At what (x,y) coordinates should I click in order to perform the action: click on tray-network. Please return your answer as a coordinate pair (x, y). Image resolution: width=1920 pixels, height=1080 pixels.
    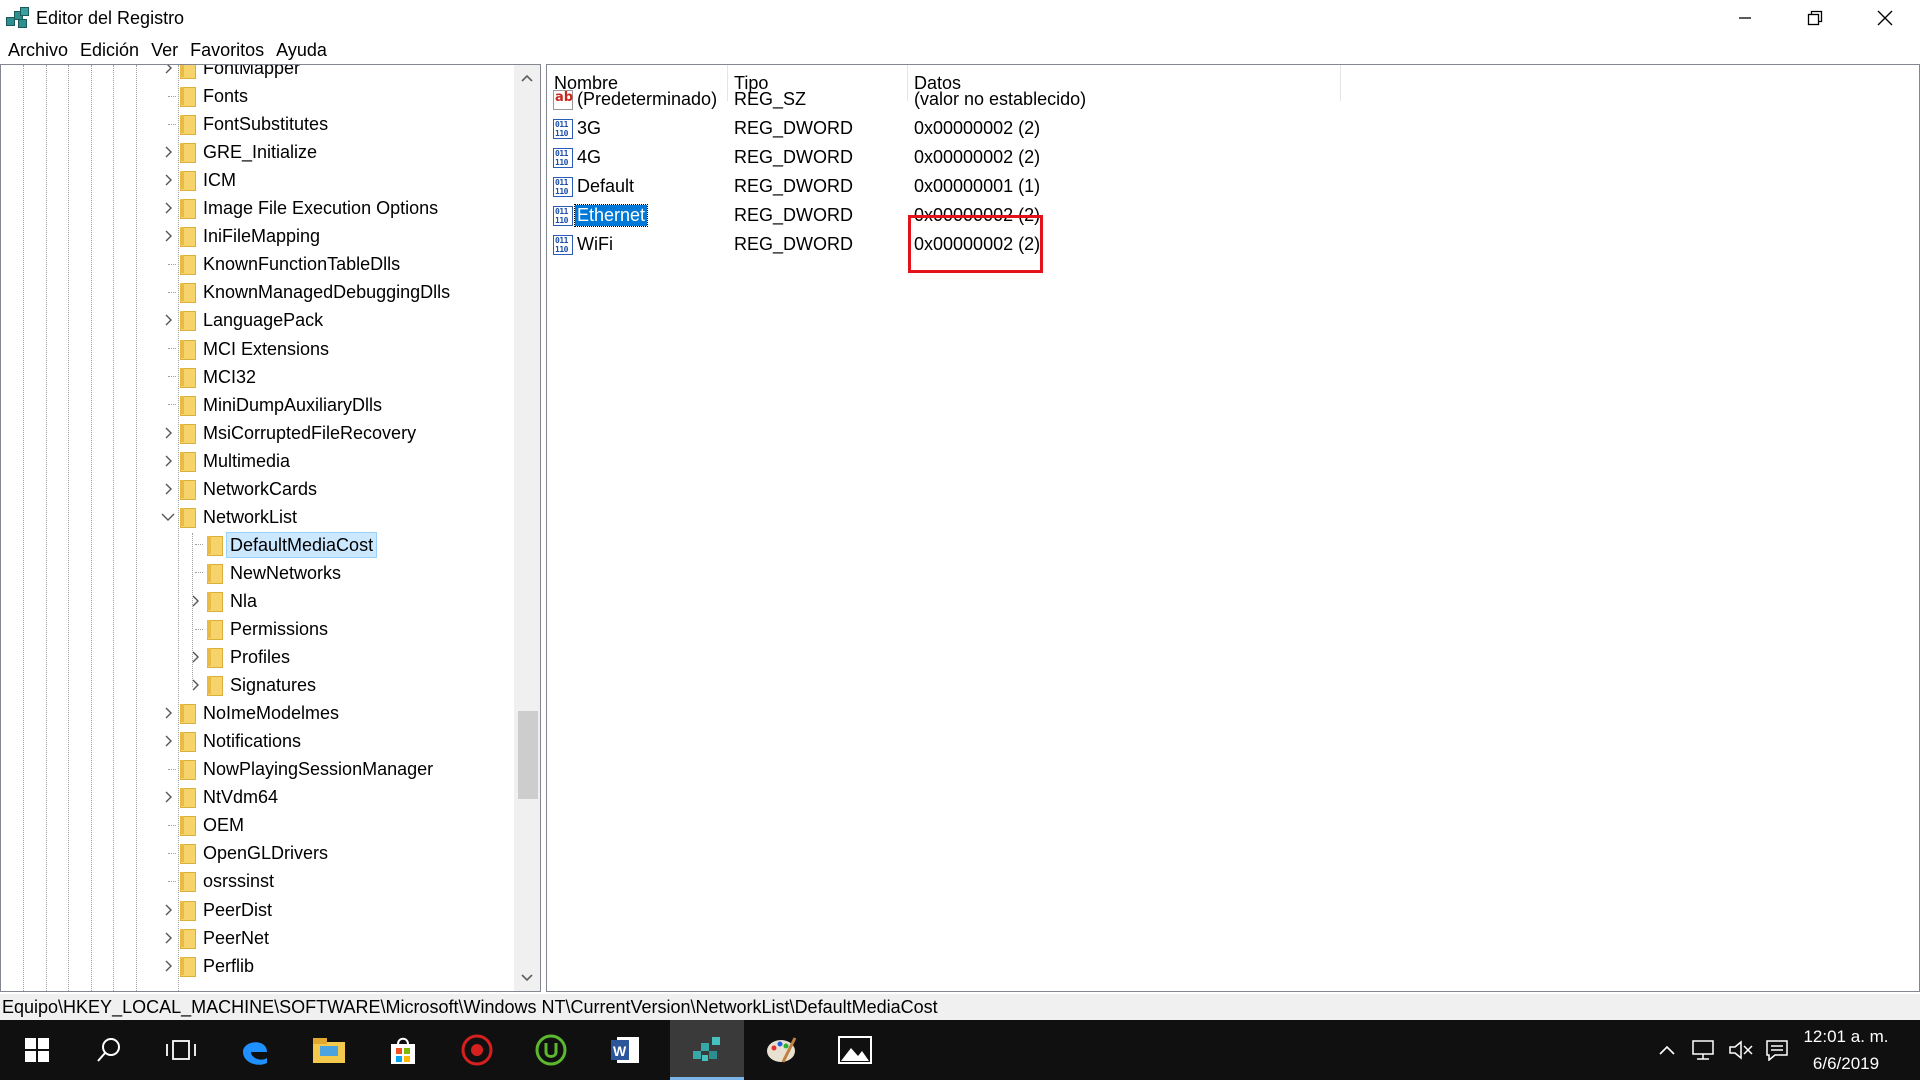
    Looking at the image, I should click on (1703, 1050).